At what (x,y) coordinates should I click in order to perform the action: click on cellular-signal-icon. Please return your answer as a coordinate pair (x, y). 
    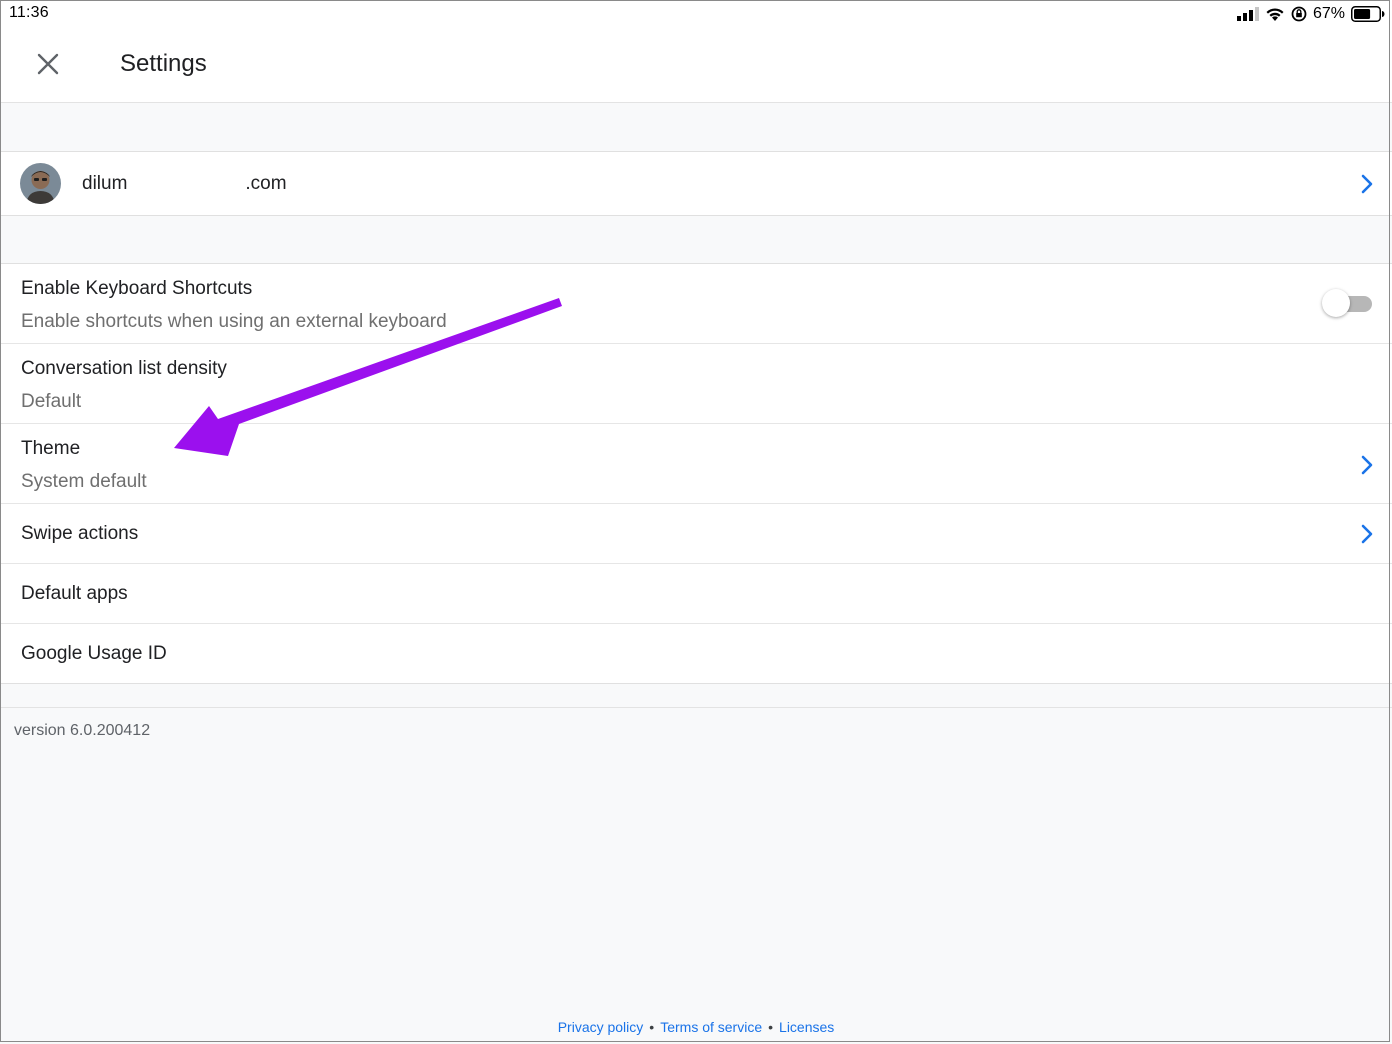
    Looking at the image, I should click on (1247, 14).